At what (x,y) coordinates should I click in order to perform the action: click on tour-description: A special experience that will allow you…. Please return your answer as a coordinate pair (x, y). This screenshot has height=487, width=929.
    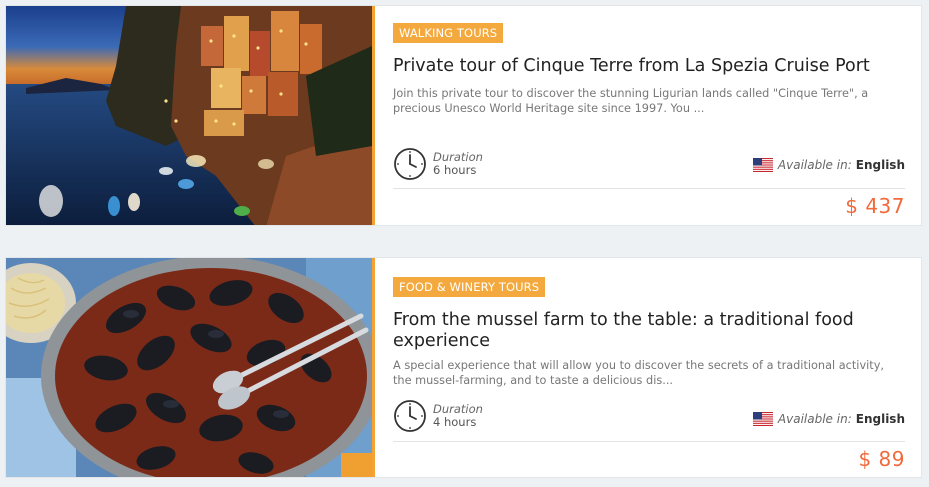
    Looking at the image, I should click on (638, 373).